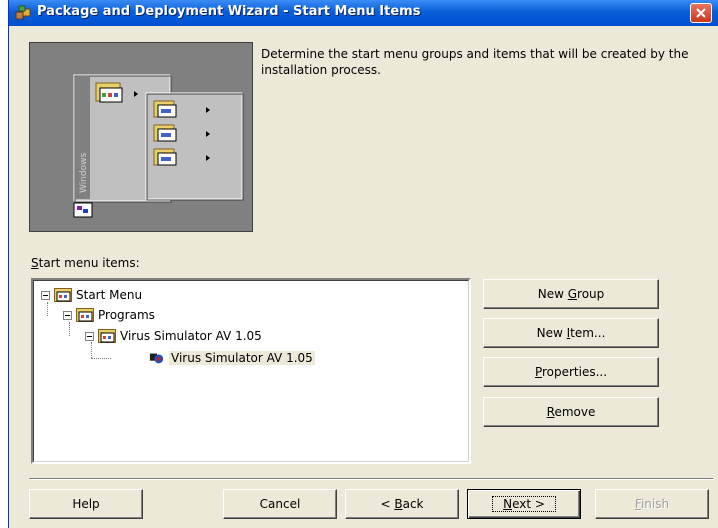 The width and height of the screenshot is (718, 528). I want to click on new-group-label: New Group, so click(571, 294).